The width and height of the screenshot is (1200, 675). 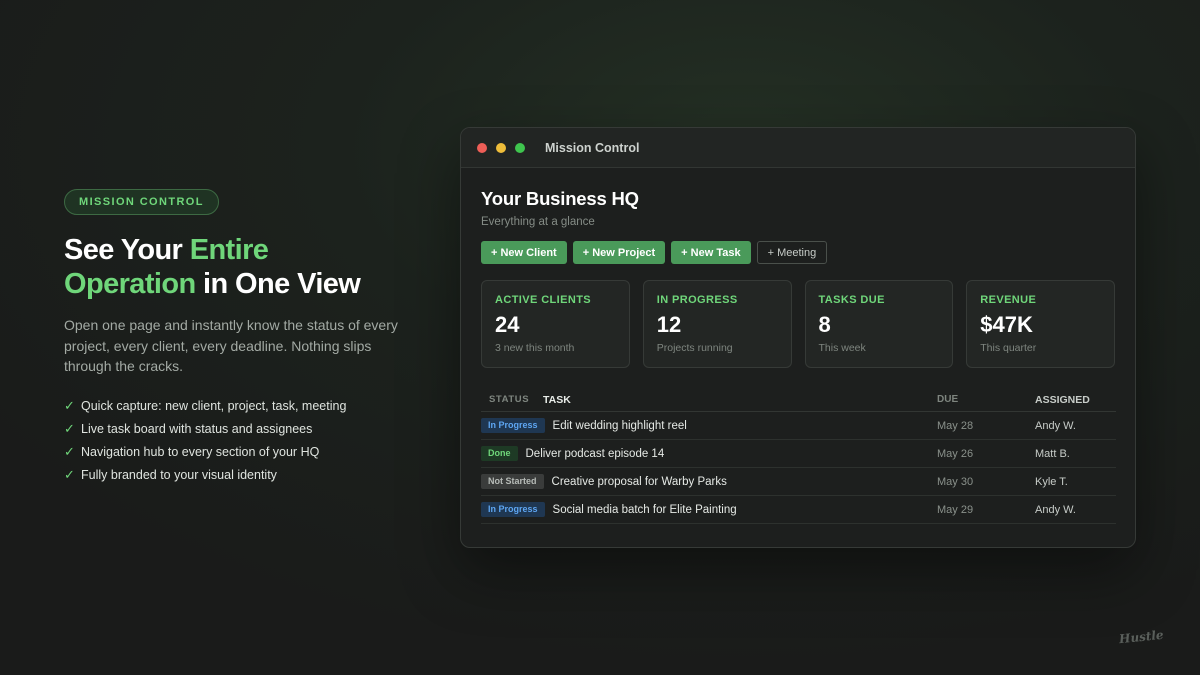 What do you see at coordinates (278, 284) in the screenshot?
I see `headline-part-2: in One View` at bounding box center [278, 284].